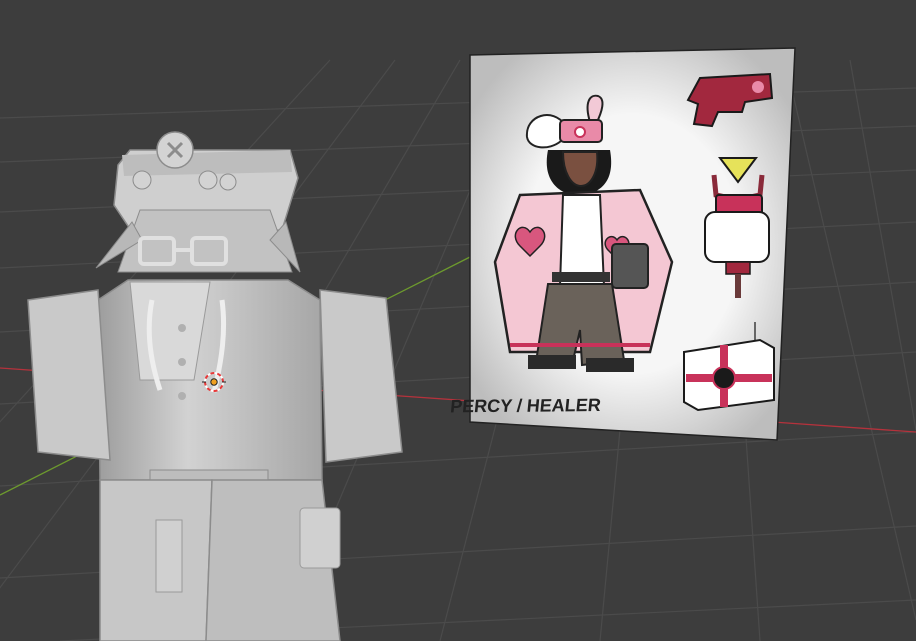 This screenshot has width=916, height=641. What do you see at coordinates (220, 560) in the screenshot?
I see `model-legs` at bounding box center [220, 560].